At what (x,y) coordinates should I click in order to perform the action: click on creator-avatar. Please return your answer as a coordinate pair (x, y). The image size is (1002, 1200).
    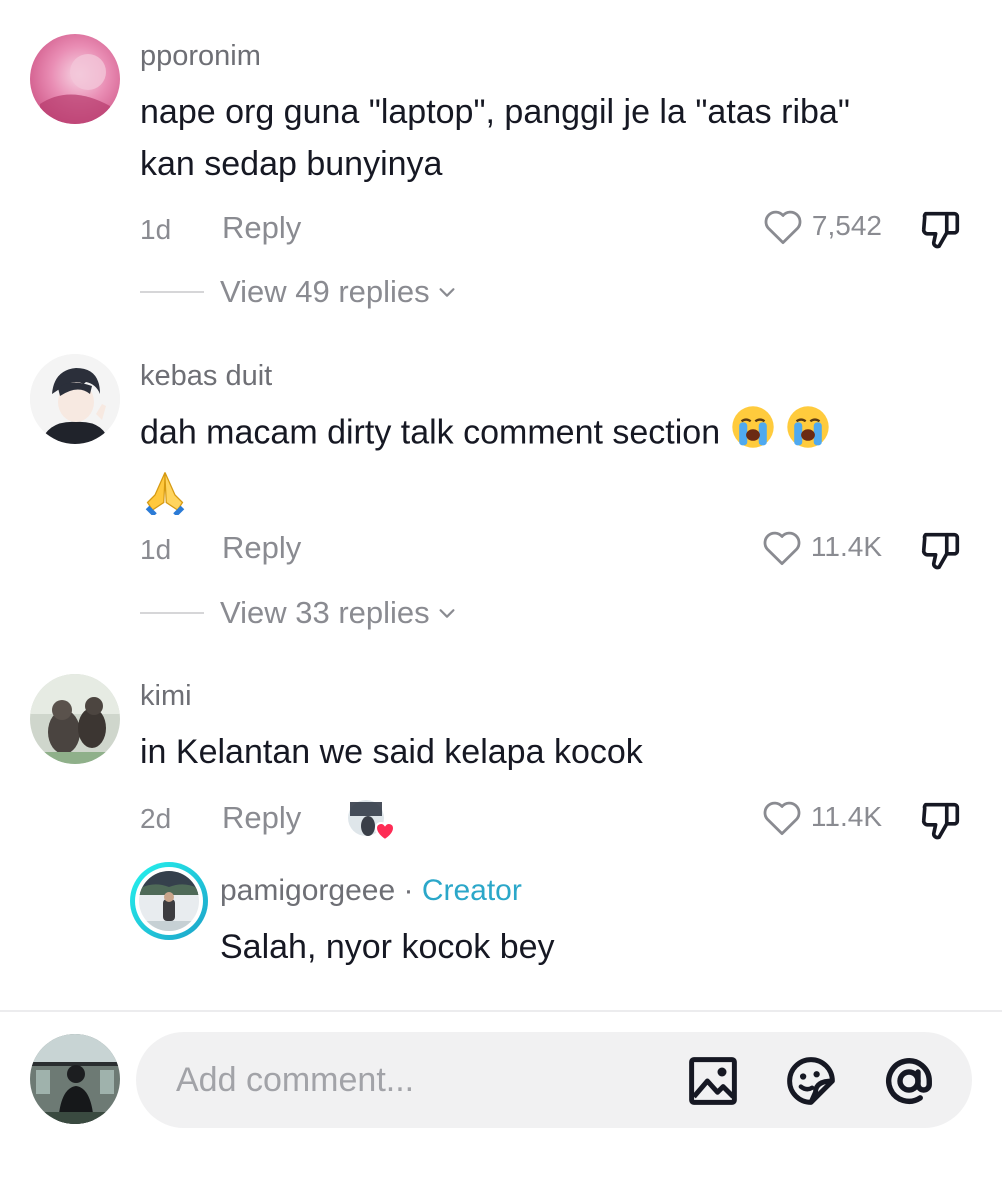
    Looking at the image, I should click on (169, 901).